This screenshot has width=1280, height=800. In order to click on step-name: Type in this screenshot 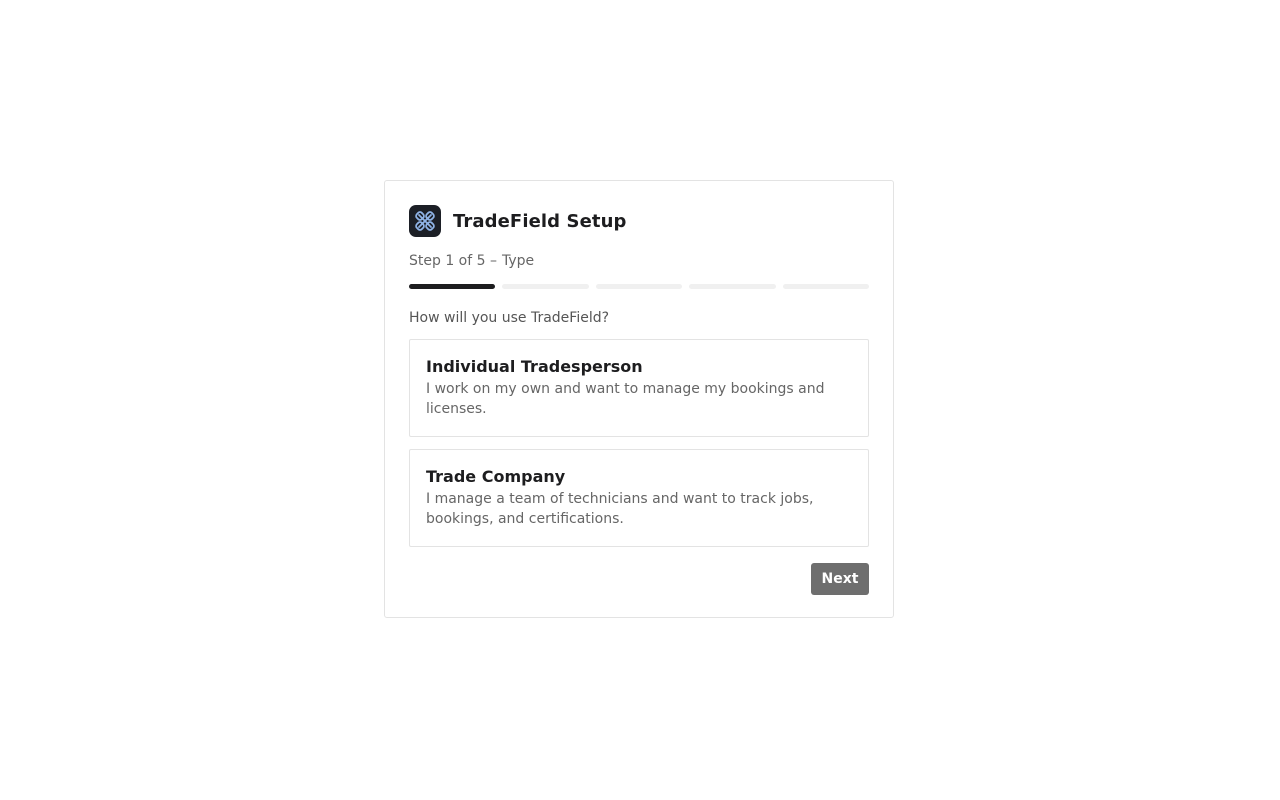, I will do `click(518, 261)`.